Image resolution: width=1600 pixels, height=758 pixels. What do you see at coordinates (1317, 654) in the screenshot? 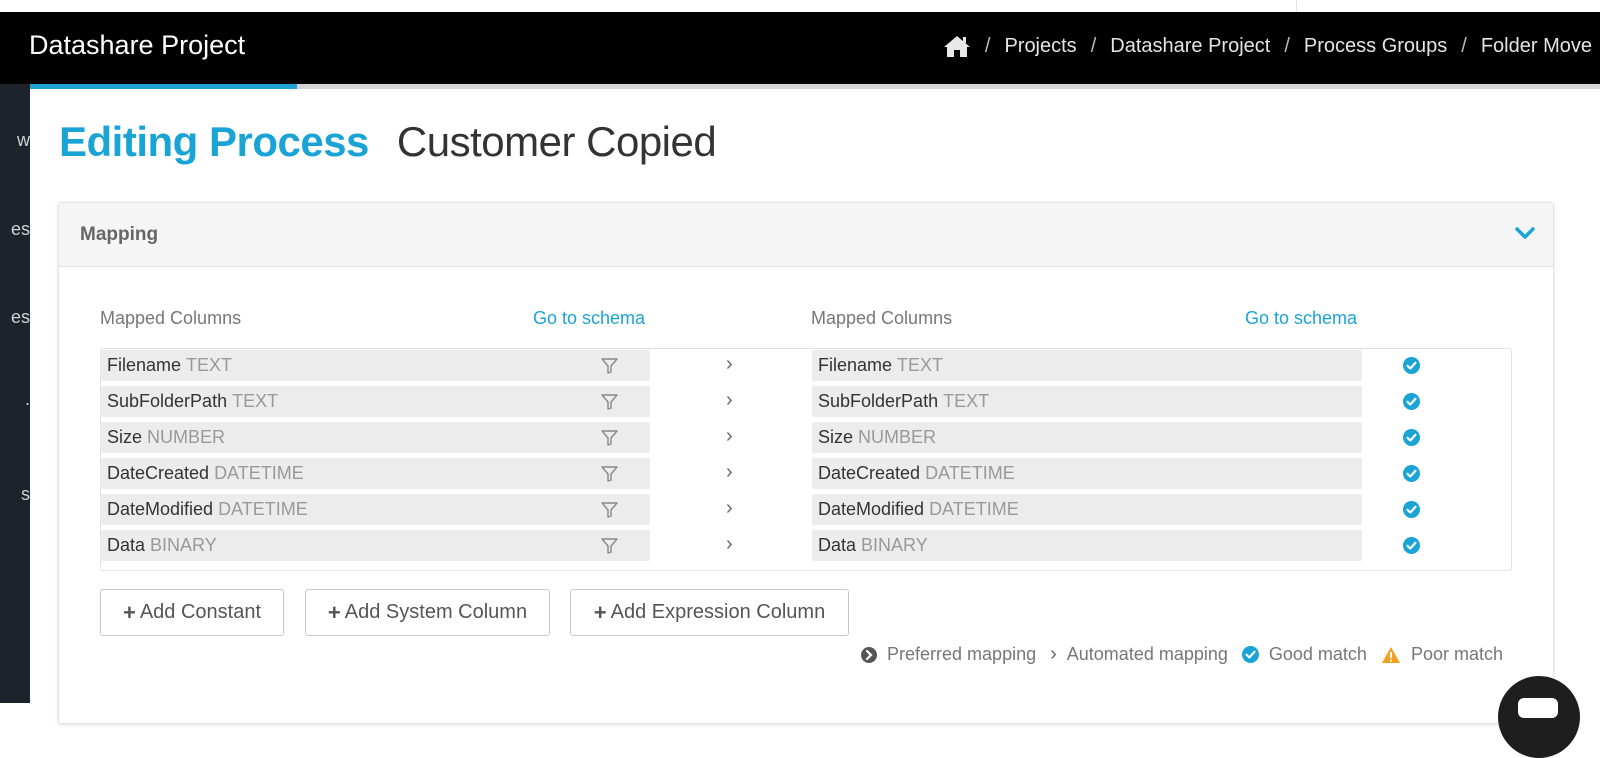
I see `legend-good-label: Good match` at bounding box center [1317, 654].